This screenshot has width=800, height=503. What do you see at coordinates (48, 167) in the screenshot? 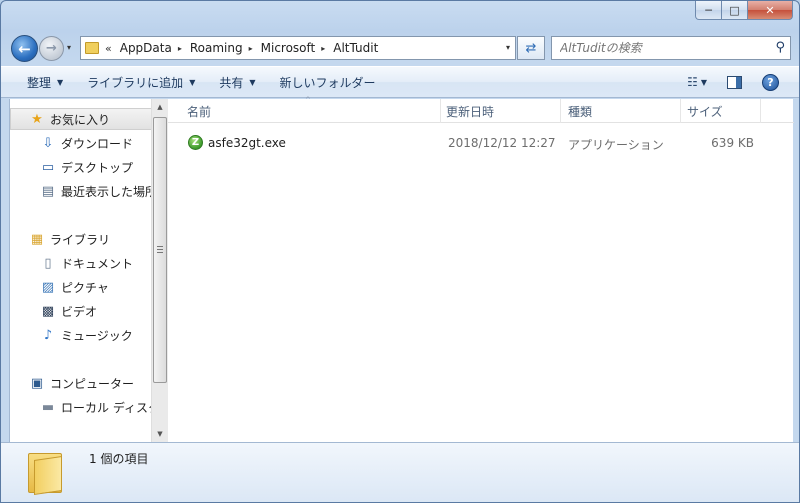
I see `desktop-icon: ▭` at bounding box center [48, 167].